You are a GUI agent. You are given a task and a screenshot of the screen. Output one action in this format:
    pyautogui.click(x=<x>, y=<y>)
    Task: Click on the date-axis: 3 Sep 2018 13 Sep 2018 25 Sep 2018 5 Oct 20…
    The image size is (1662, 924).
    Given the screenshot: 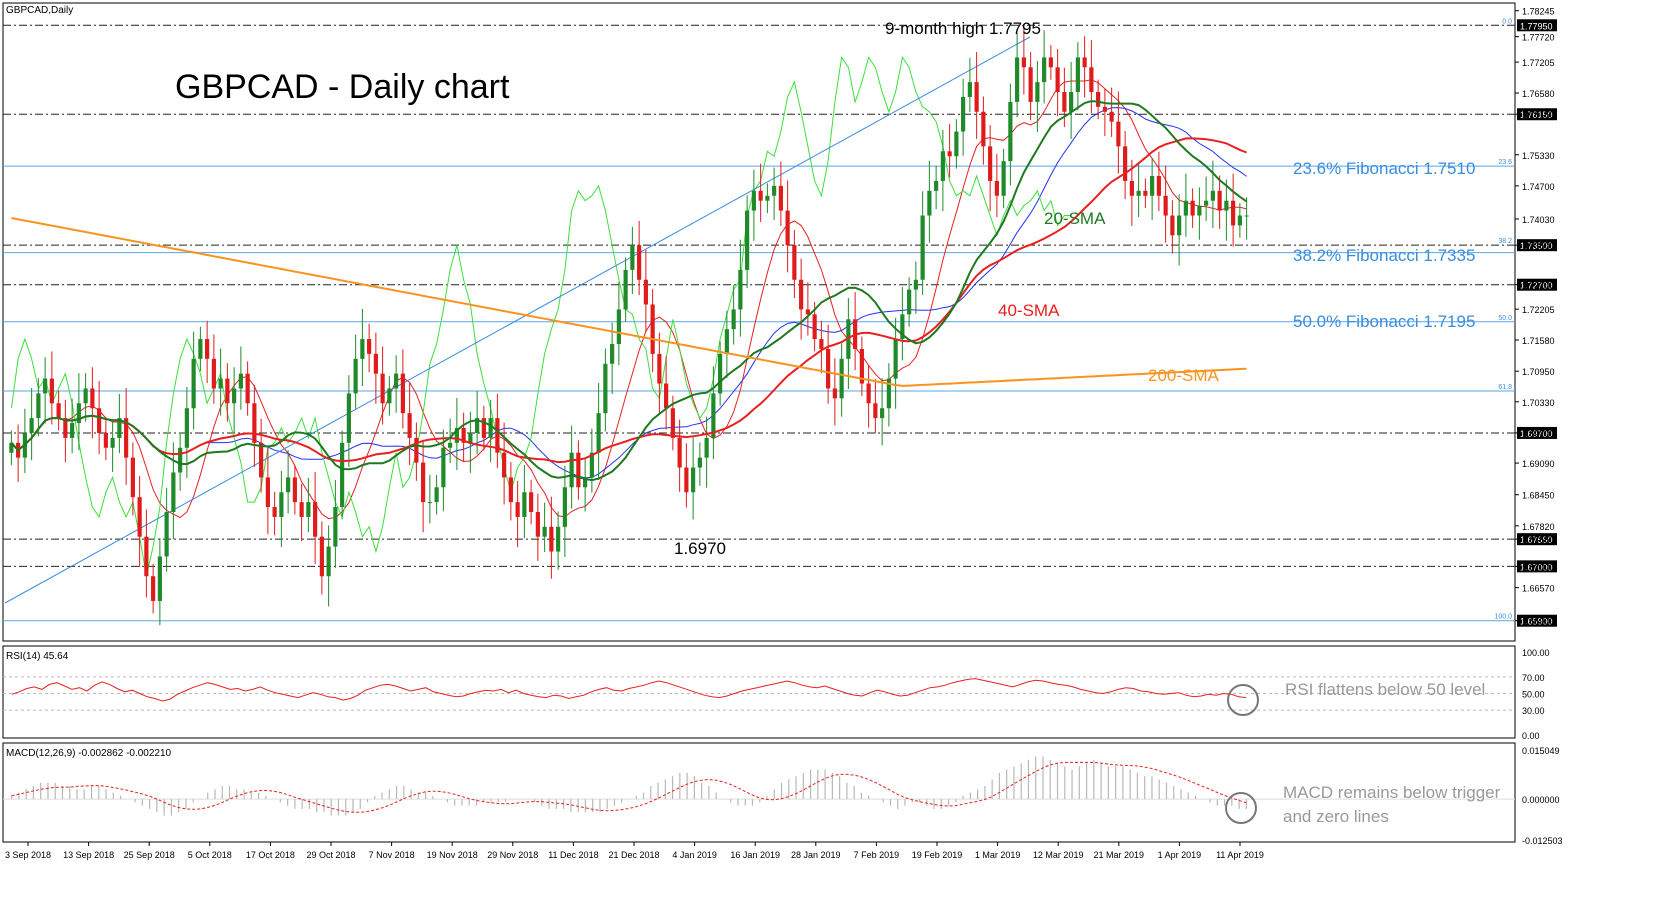 What is the action you would take?
    pyautogui.click(x=634, y=851)
    